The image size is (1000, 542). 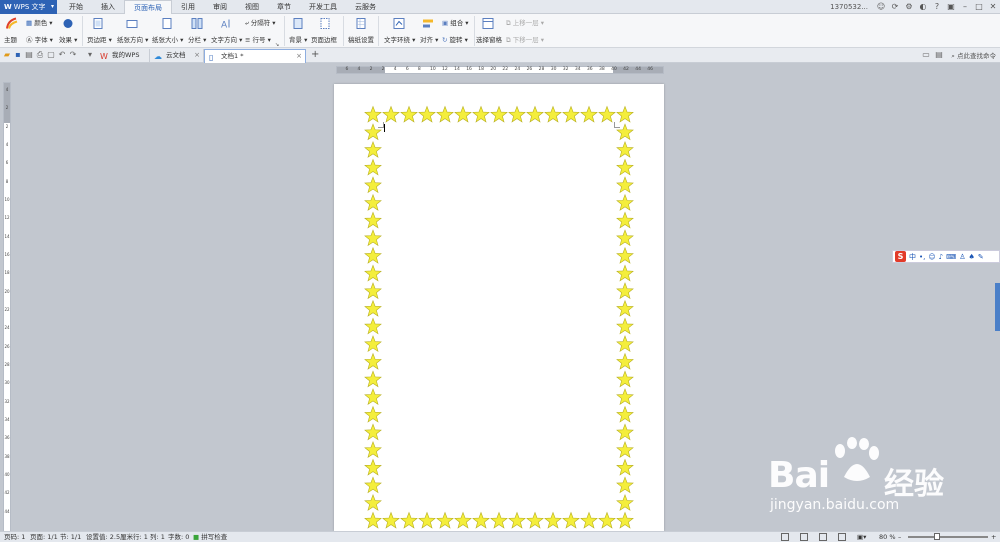 What do you see at coordinates (993, 537) in the screenshot?
I see `zoom-in-icon: +` at bounding box center [993, 537].